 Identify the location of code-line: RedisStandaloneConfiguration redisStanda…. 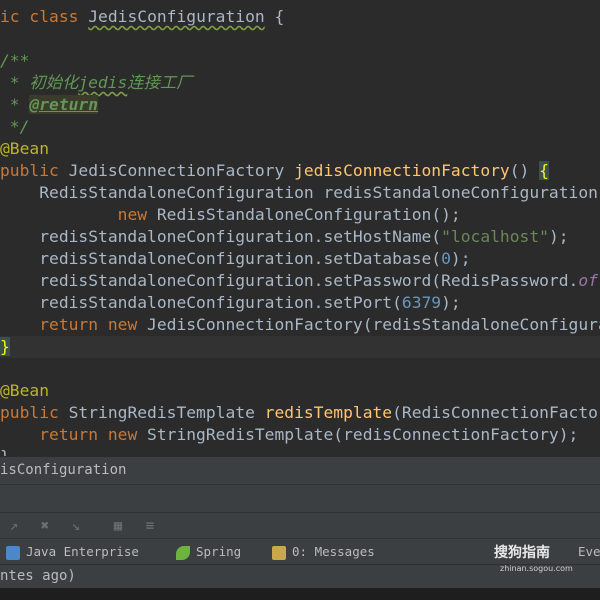
(300, 193).